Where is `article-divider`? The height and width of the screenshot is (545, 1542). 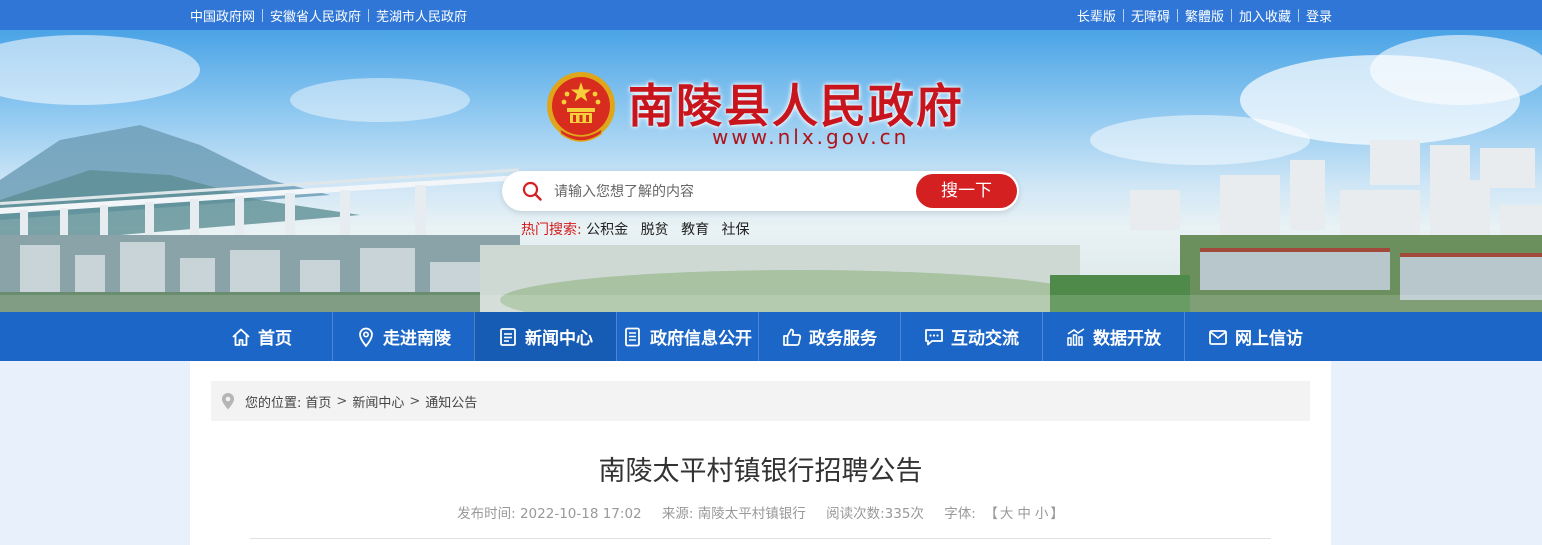 article-divider is located at coordinates (760, 538).